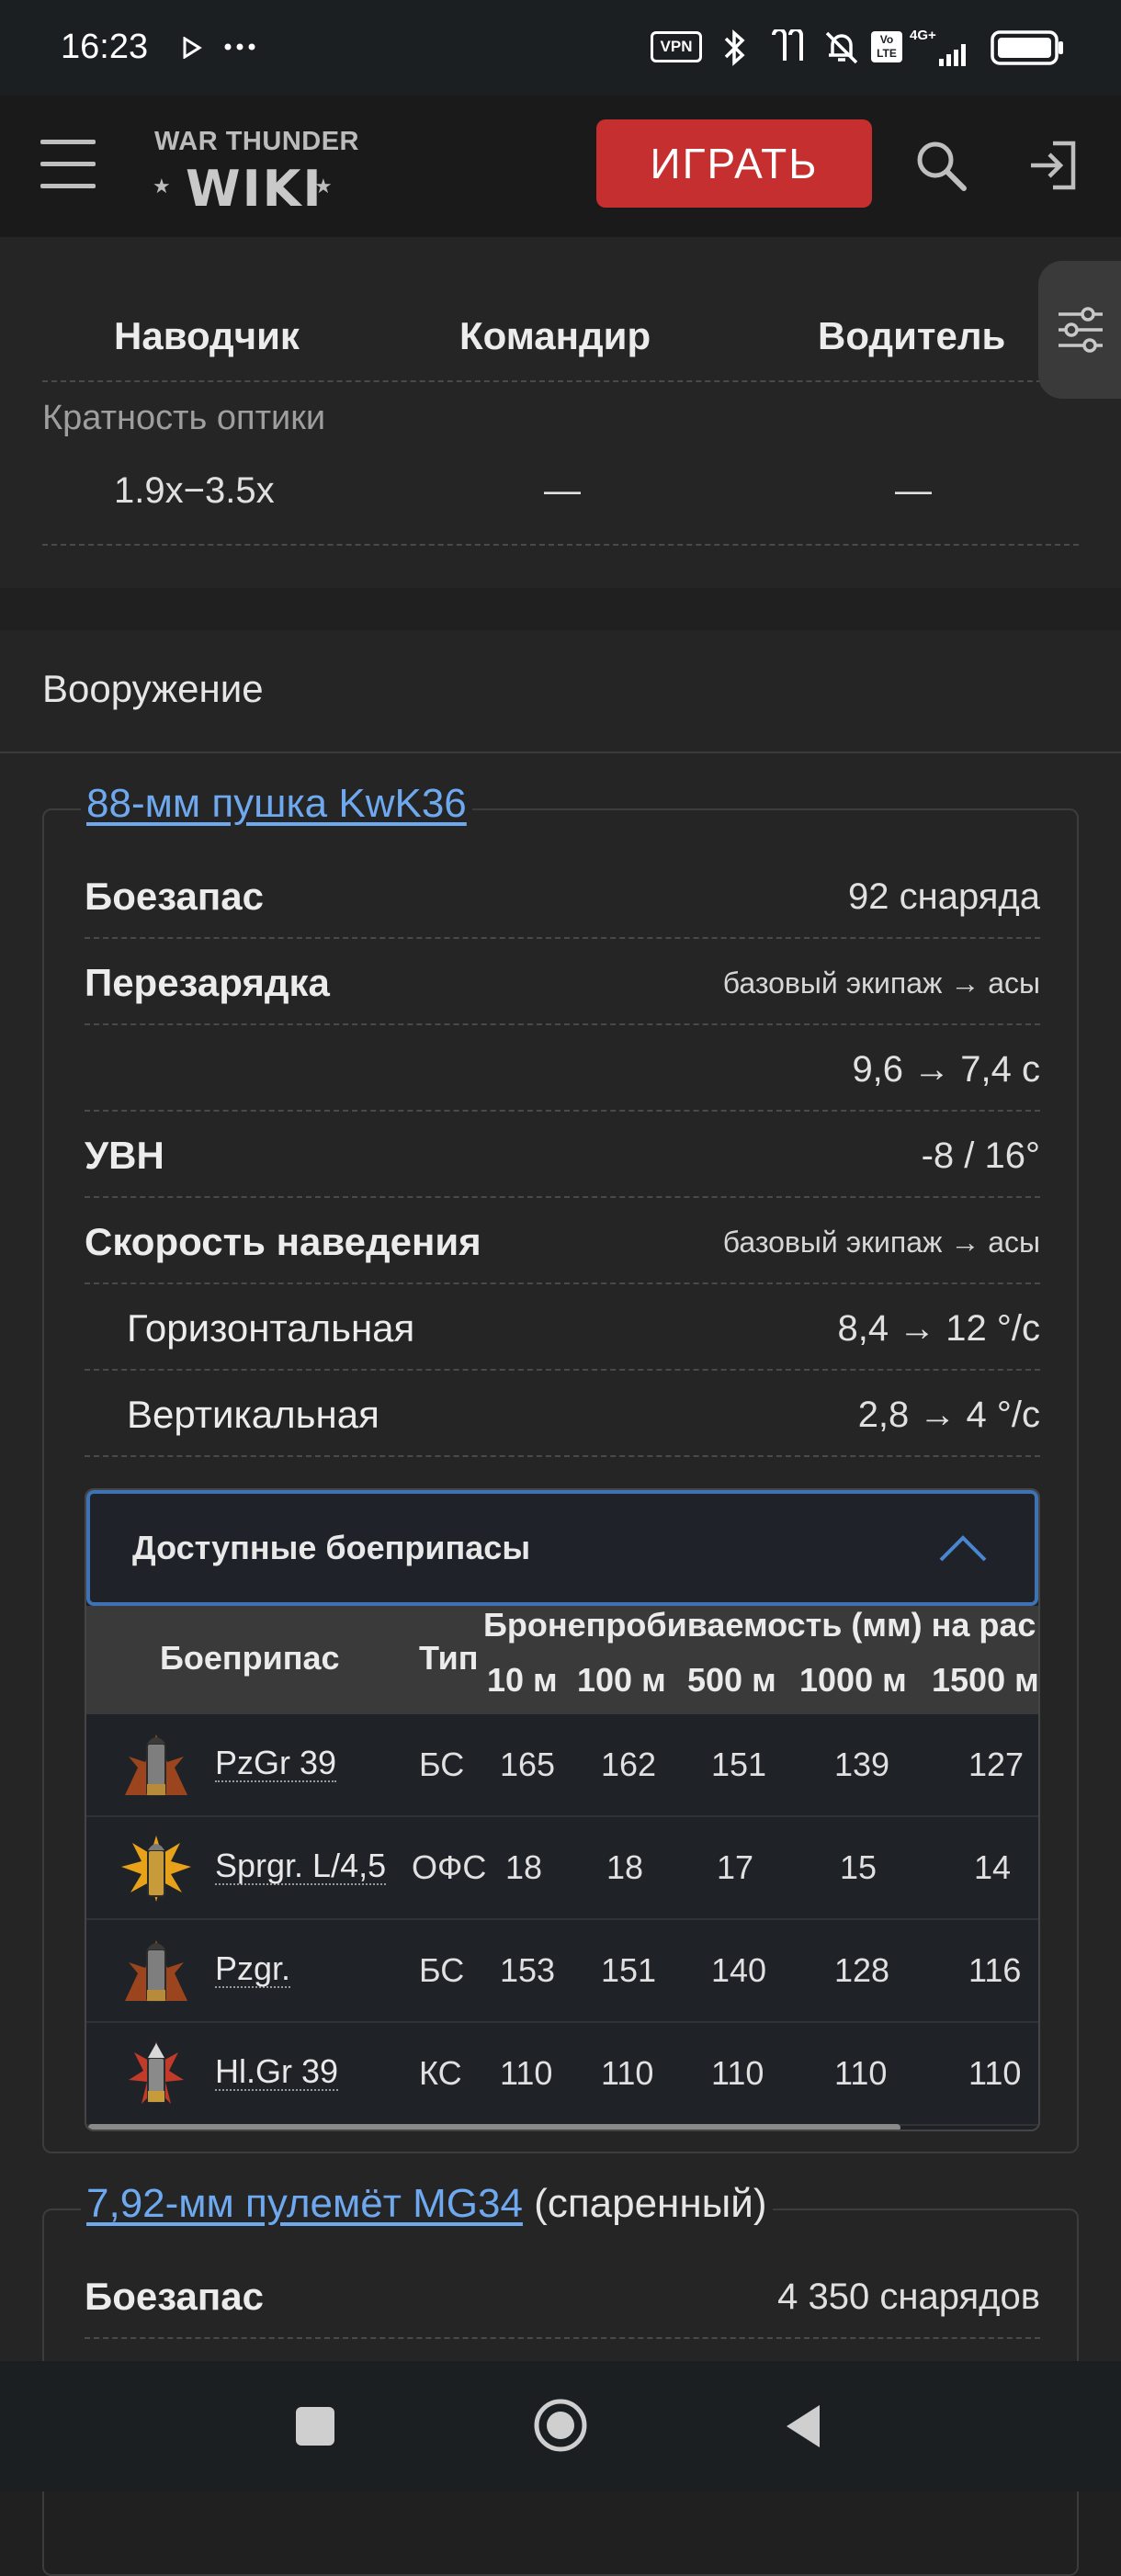 This screenshot has height=2576, width=1121. What do you see at coordinates (239, 47) in the screenshot?
I see `more-icon` at bounding box center [239, 47].